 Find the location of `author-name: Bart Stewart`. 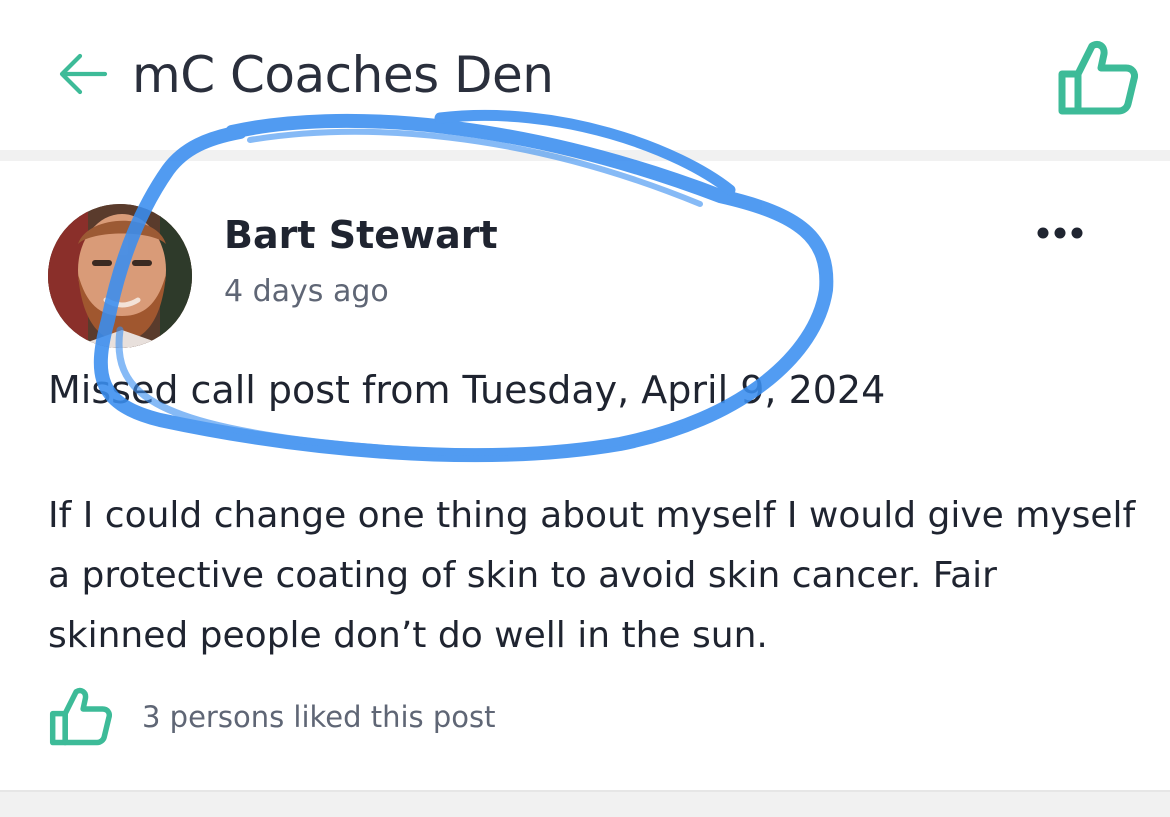

author-name: Bart Stewart is located at coordinates (361, 235).